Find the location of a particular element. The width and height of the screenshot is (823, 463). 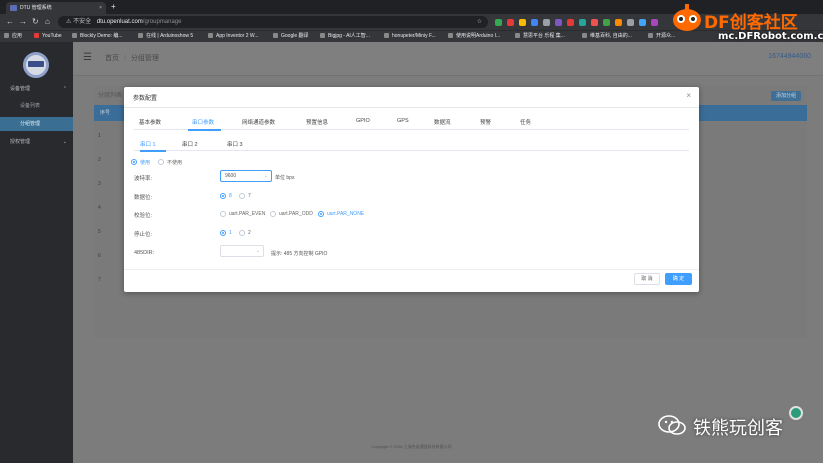

bookmark-youtube: YouTube is located at coordinates (48, 36).